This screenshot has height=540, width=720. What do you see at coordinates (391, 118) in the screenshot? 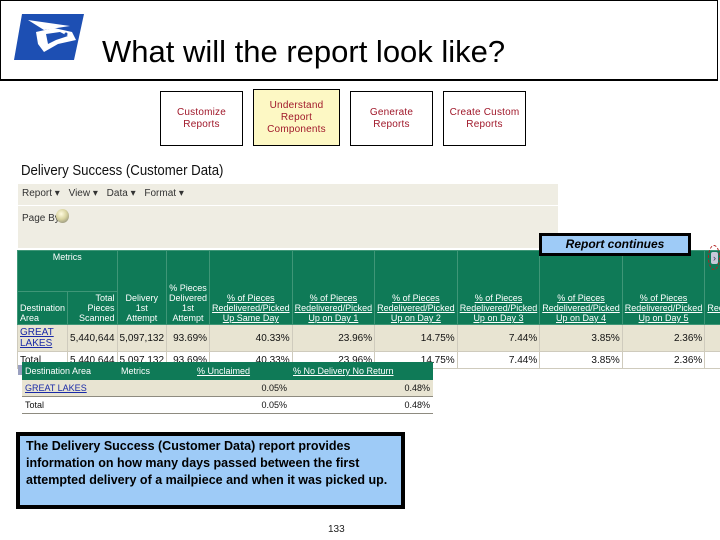
I see `step-generate-reports: Generate Reports` at bounding box center [391, 118].